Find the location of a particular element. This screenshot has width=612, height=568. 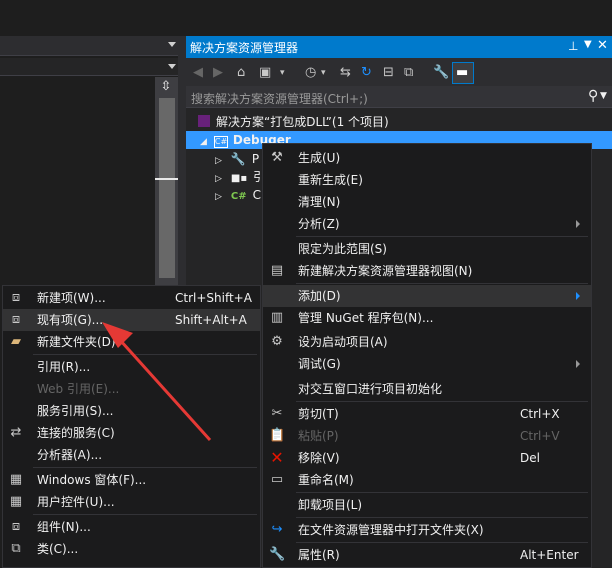

paste-icon: 📋 is located at coordinates (277, 435).